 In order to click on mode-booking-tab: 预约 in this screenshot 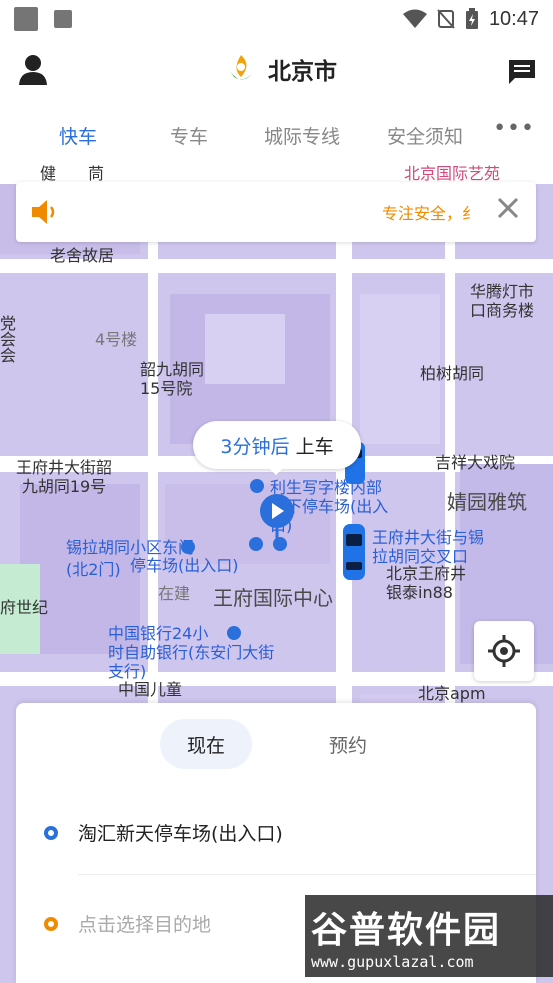, I will do `click(348, 744)`.